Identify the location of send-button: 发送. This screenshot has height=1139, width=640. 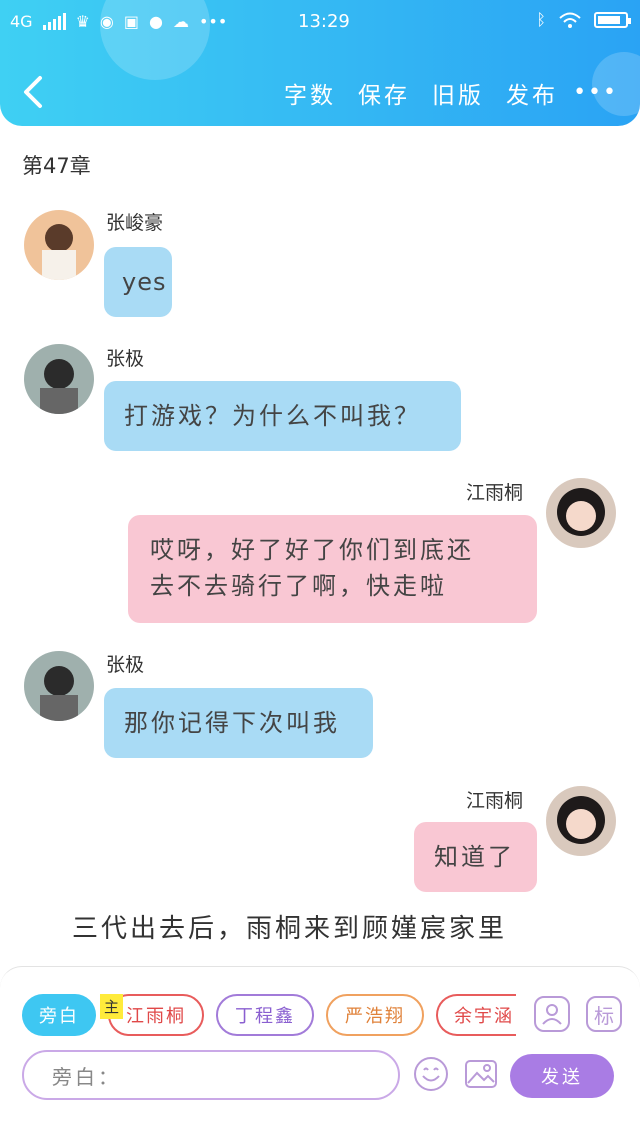
(562, 1076).